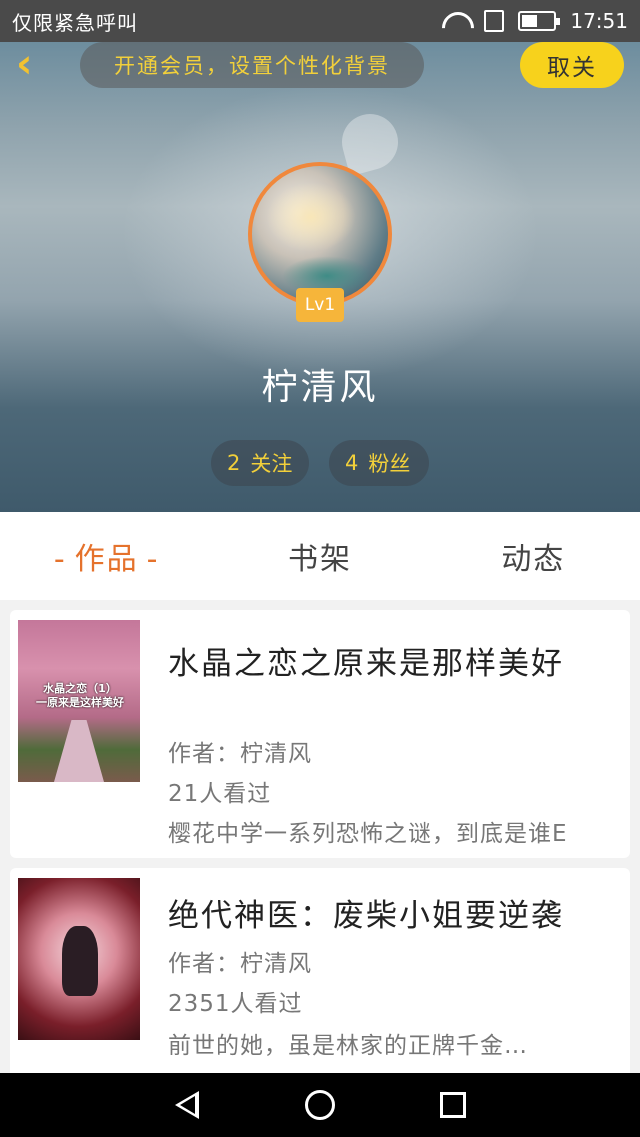 The width and height of the screenshot is (640, 1137). What do you see at coordinates (572, 65) in the screenshot?
I see `unfollow-button: 取关` at bounding box center [572, 65].